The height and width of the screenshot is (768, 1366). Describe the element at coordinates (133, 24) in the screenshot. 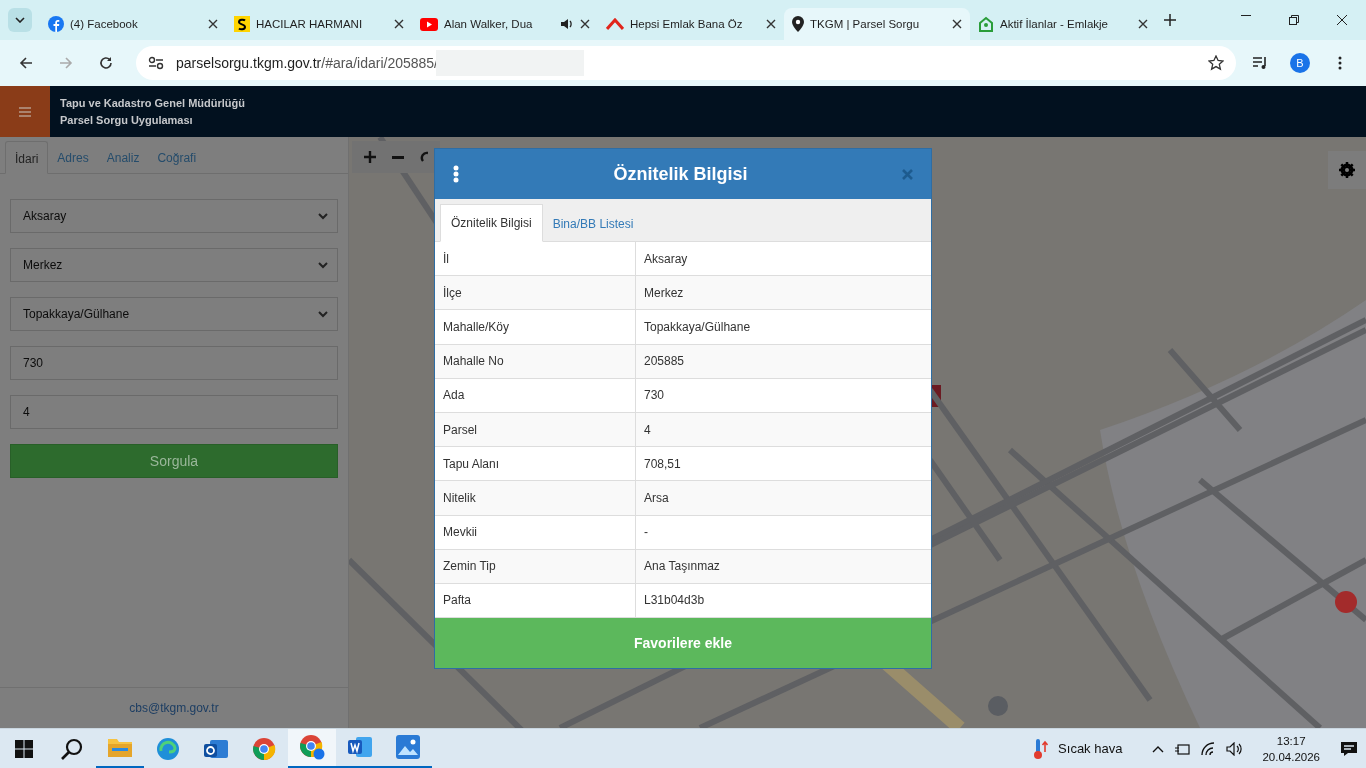

I see `browser-tab: (4) Facebook` at that location.